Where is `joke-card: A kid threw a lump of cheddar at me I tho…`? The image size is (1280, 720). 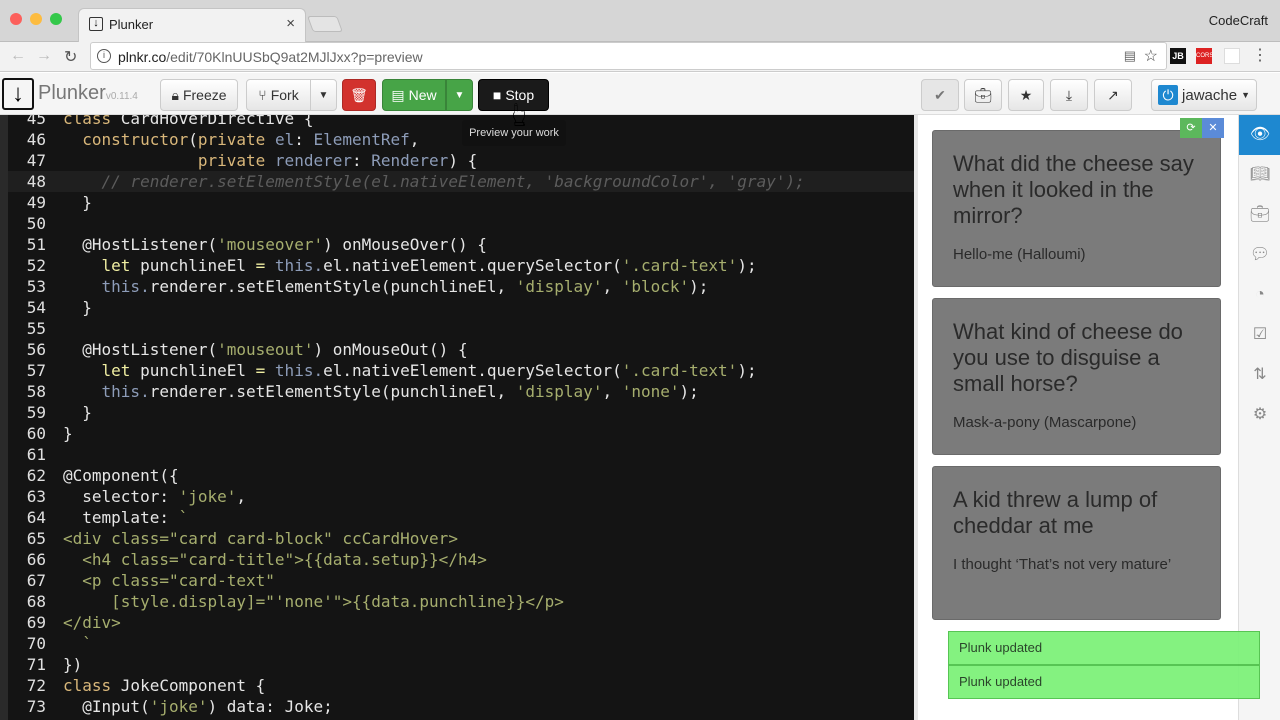 joke-card: A kid threw a lump of cheddar at me I tho… is located at coordinates (1076, 543).